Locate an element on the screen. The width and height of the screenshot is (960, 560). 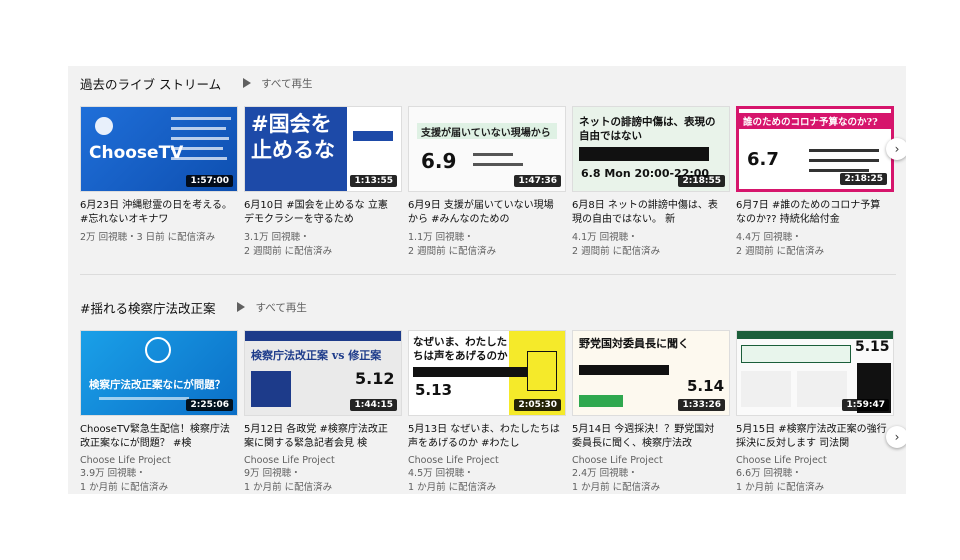
video-title: 6月23日 沖縄慰霊の日を考える。 #忘れないオキナワ is located at coordinates (156, 212).